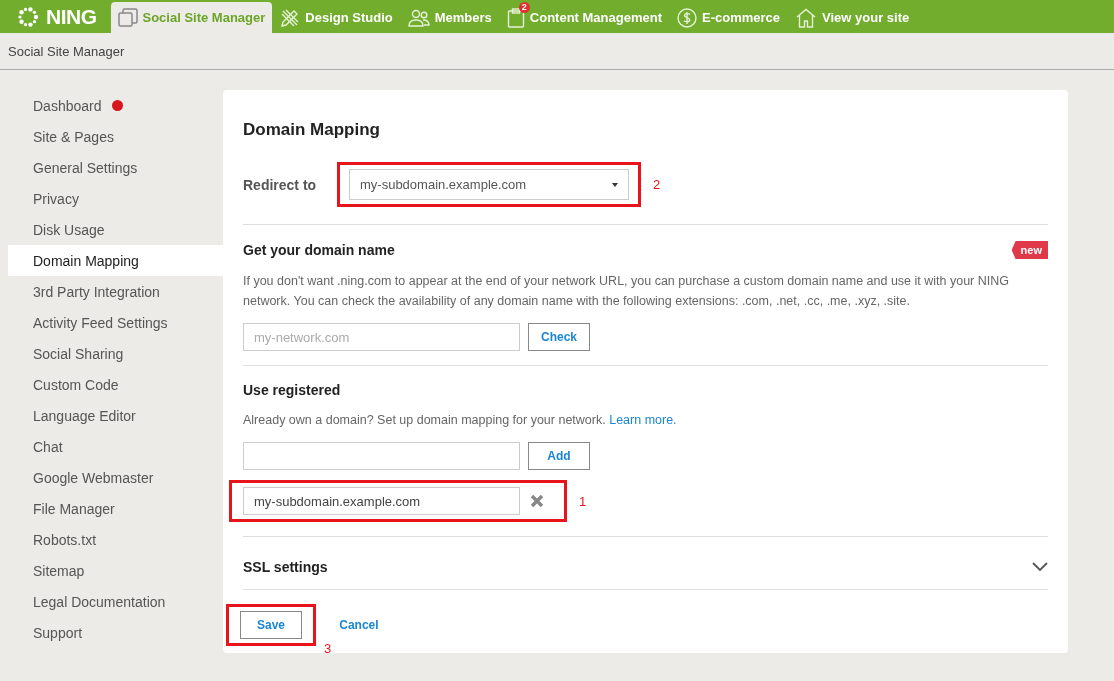  I want to click on sidebar-item: Chat, so click(115, 446).